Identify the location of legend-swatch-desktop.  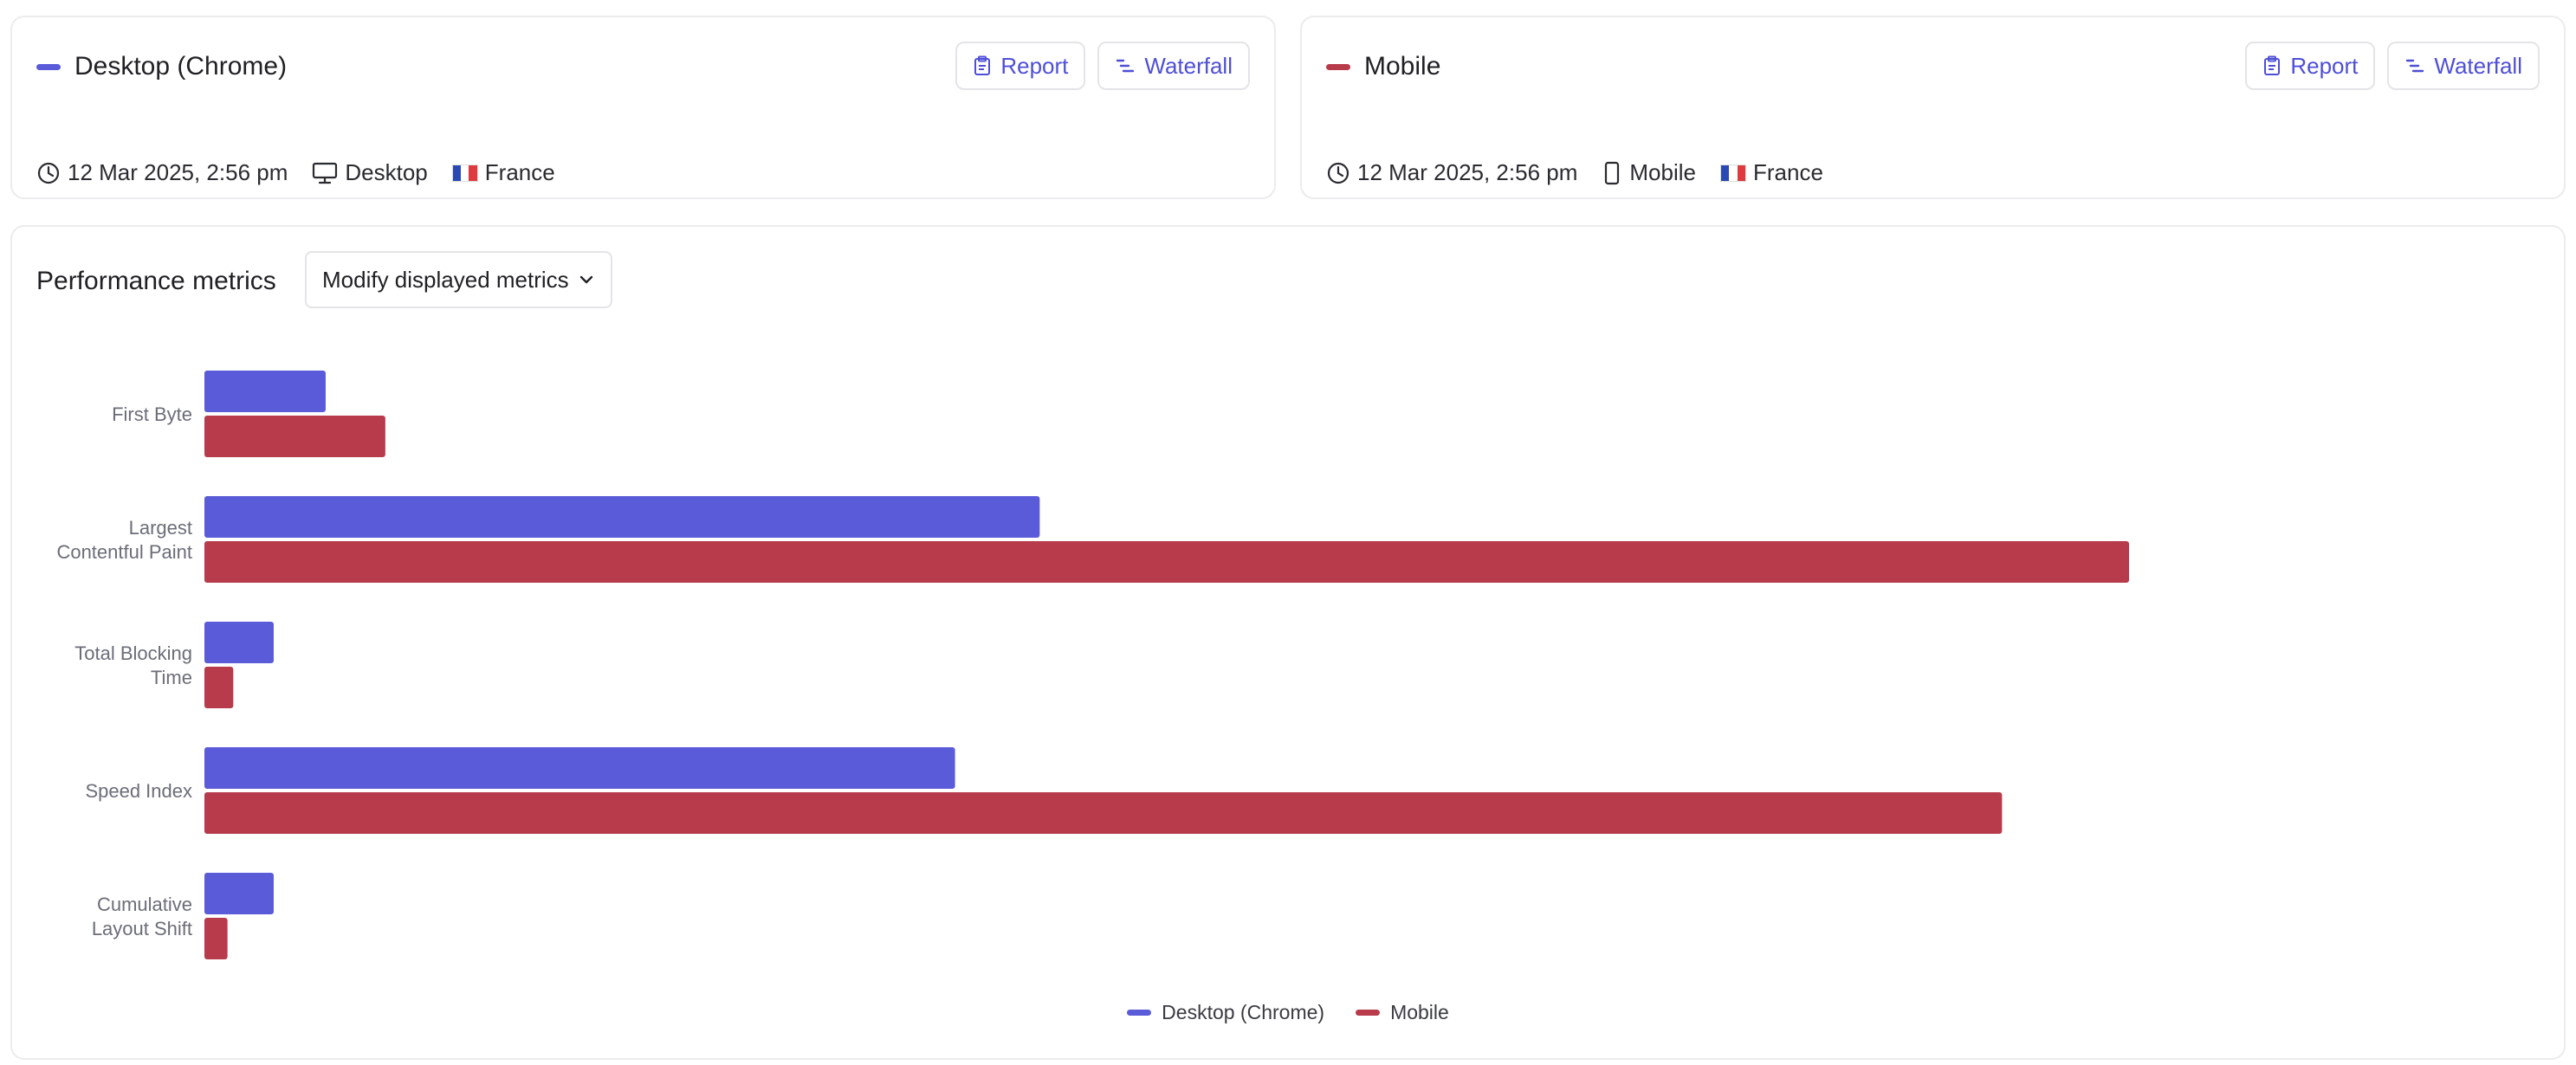
(1139, 1013).